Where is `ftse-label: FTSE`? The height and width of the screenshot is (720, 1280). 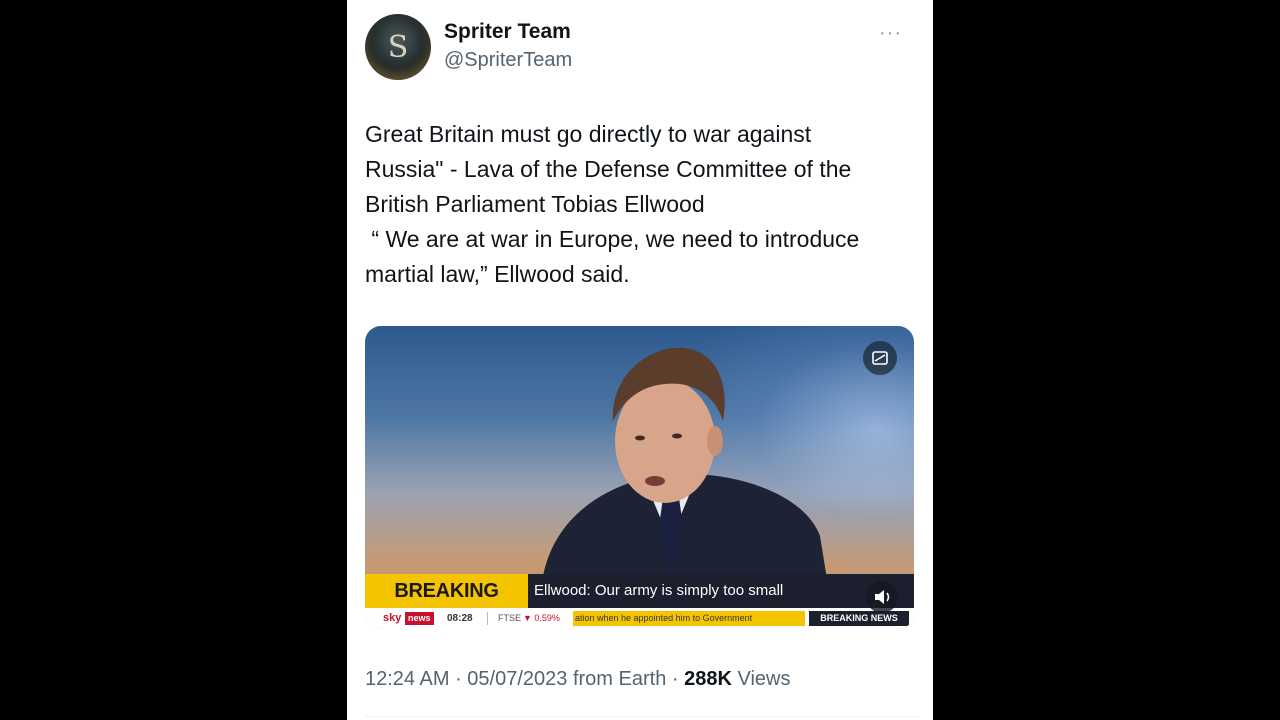 ftse-label: FTSE is located at coordinates (510, 618).